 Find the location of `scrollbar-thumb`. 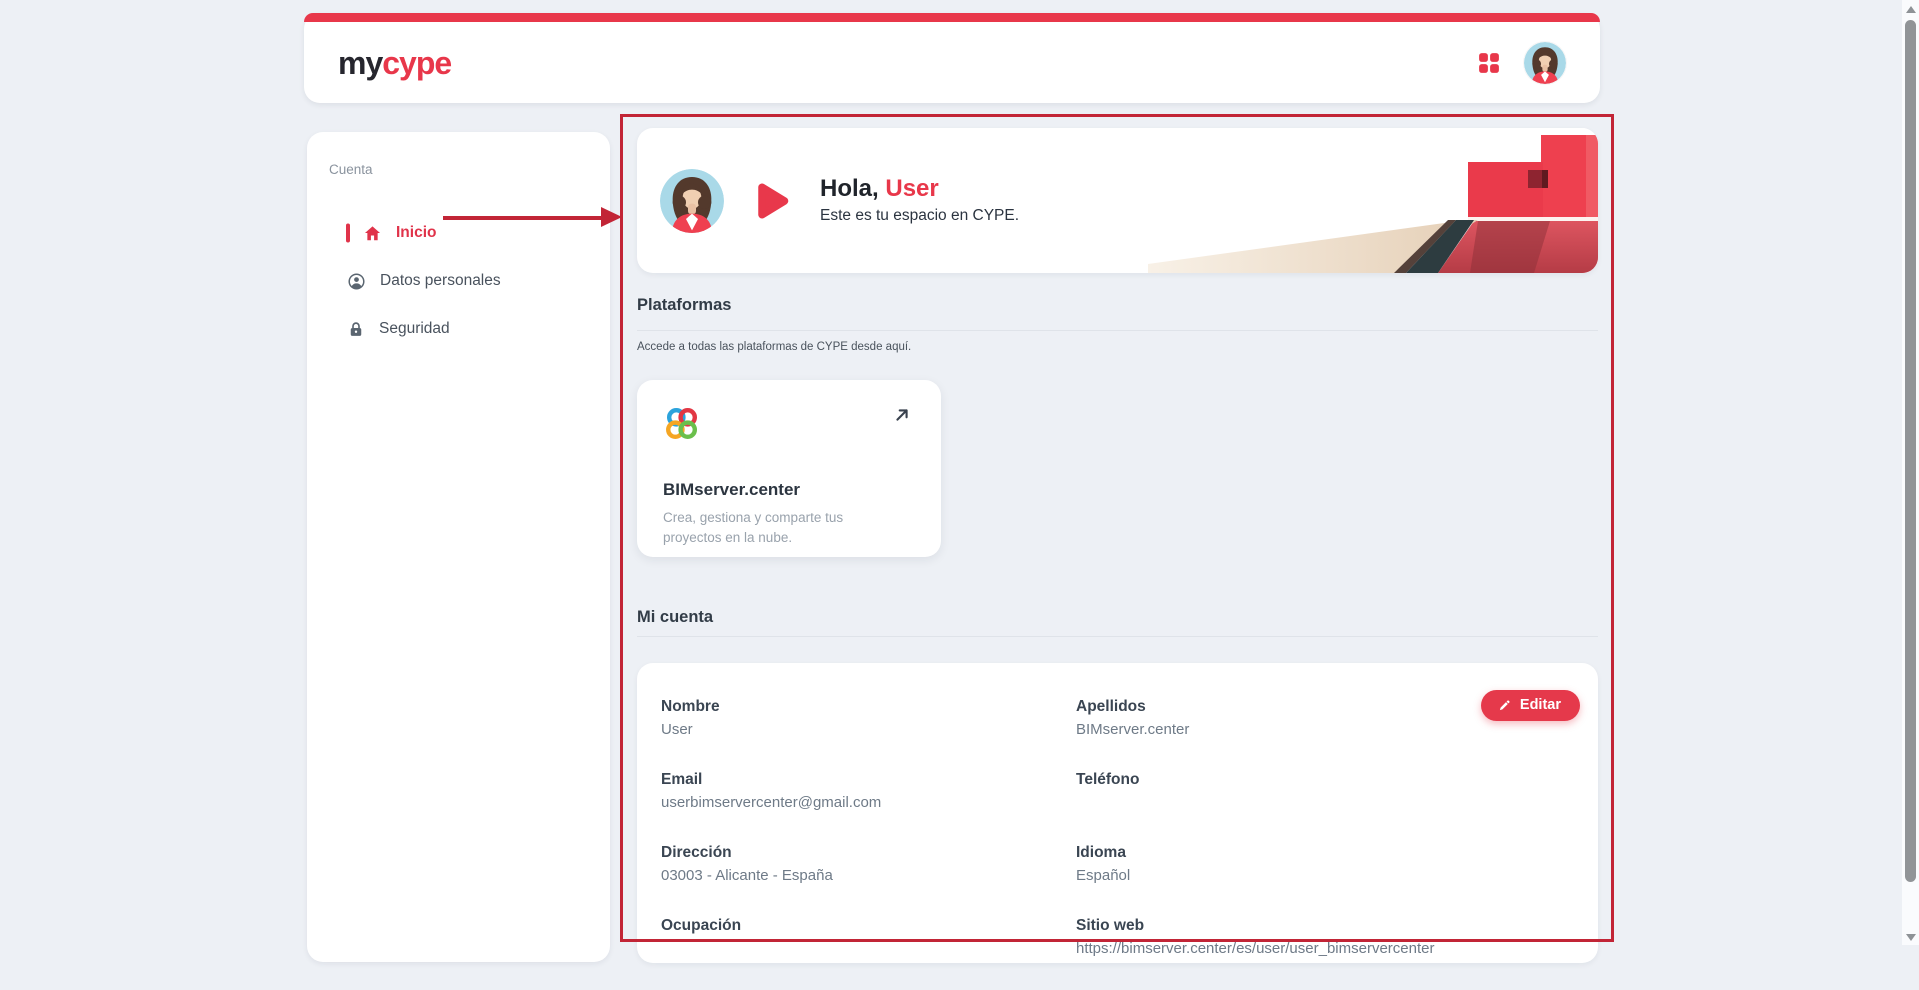

scrollbar-thumb is located at coordinates (1910, 451).